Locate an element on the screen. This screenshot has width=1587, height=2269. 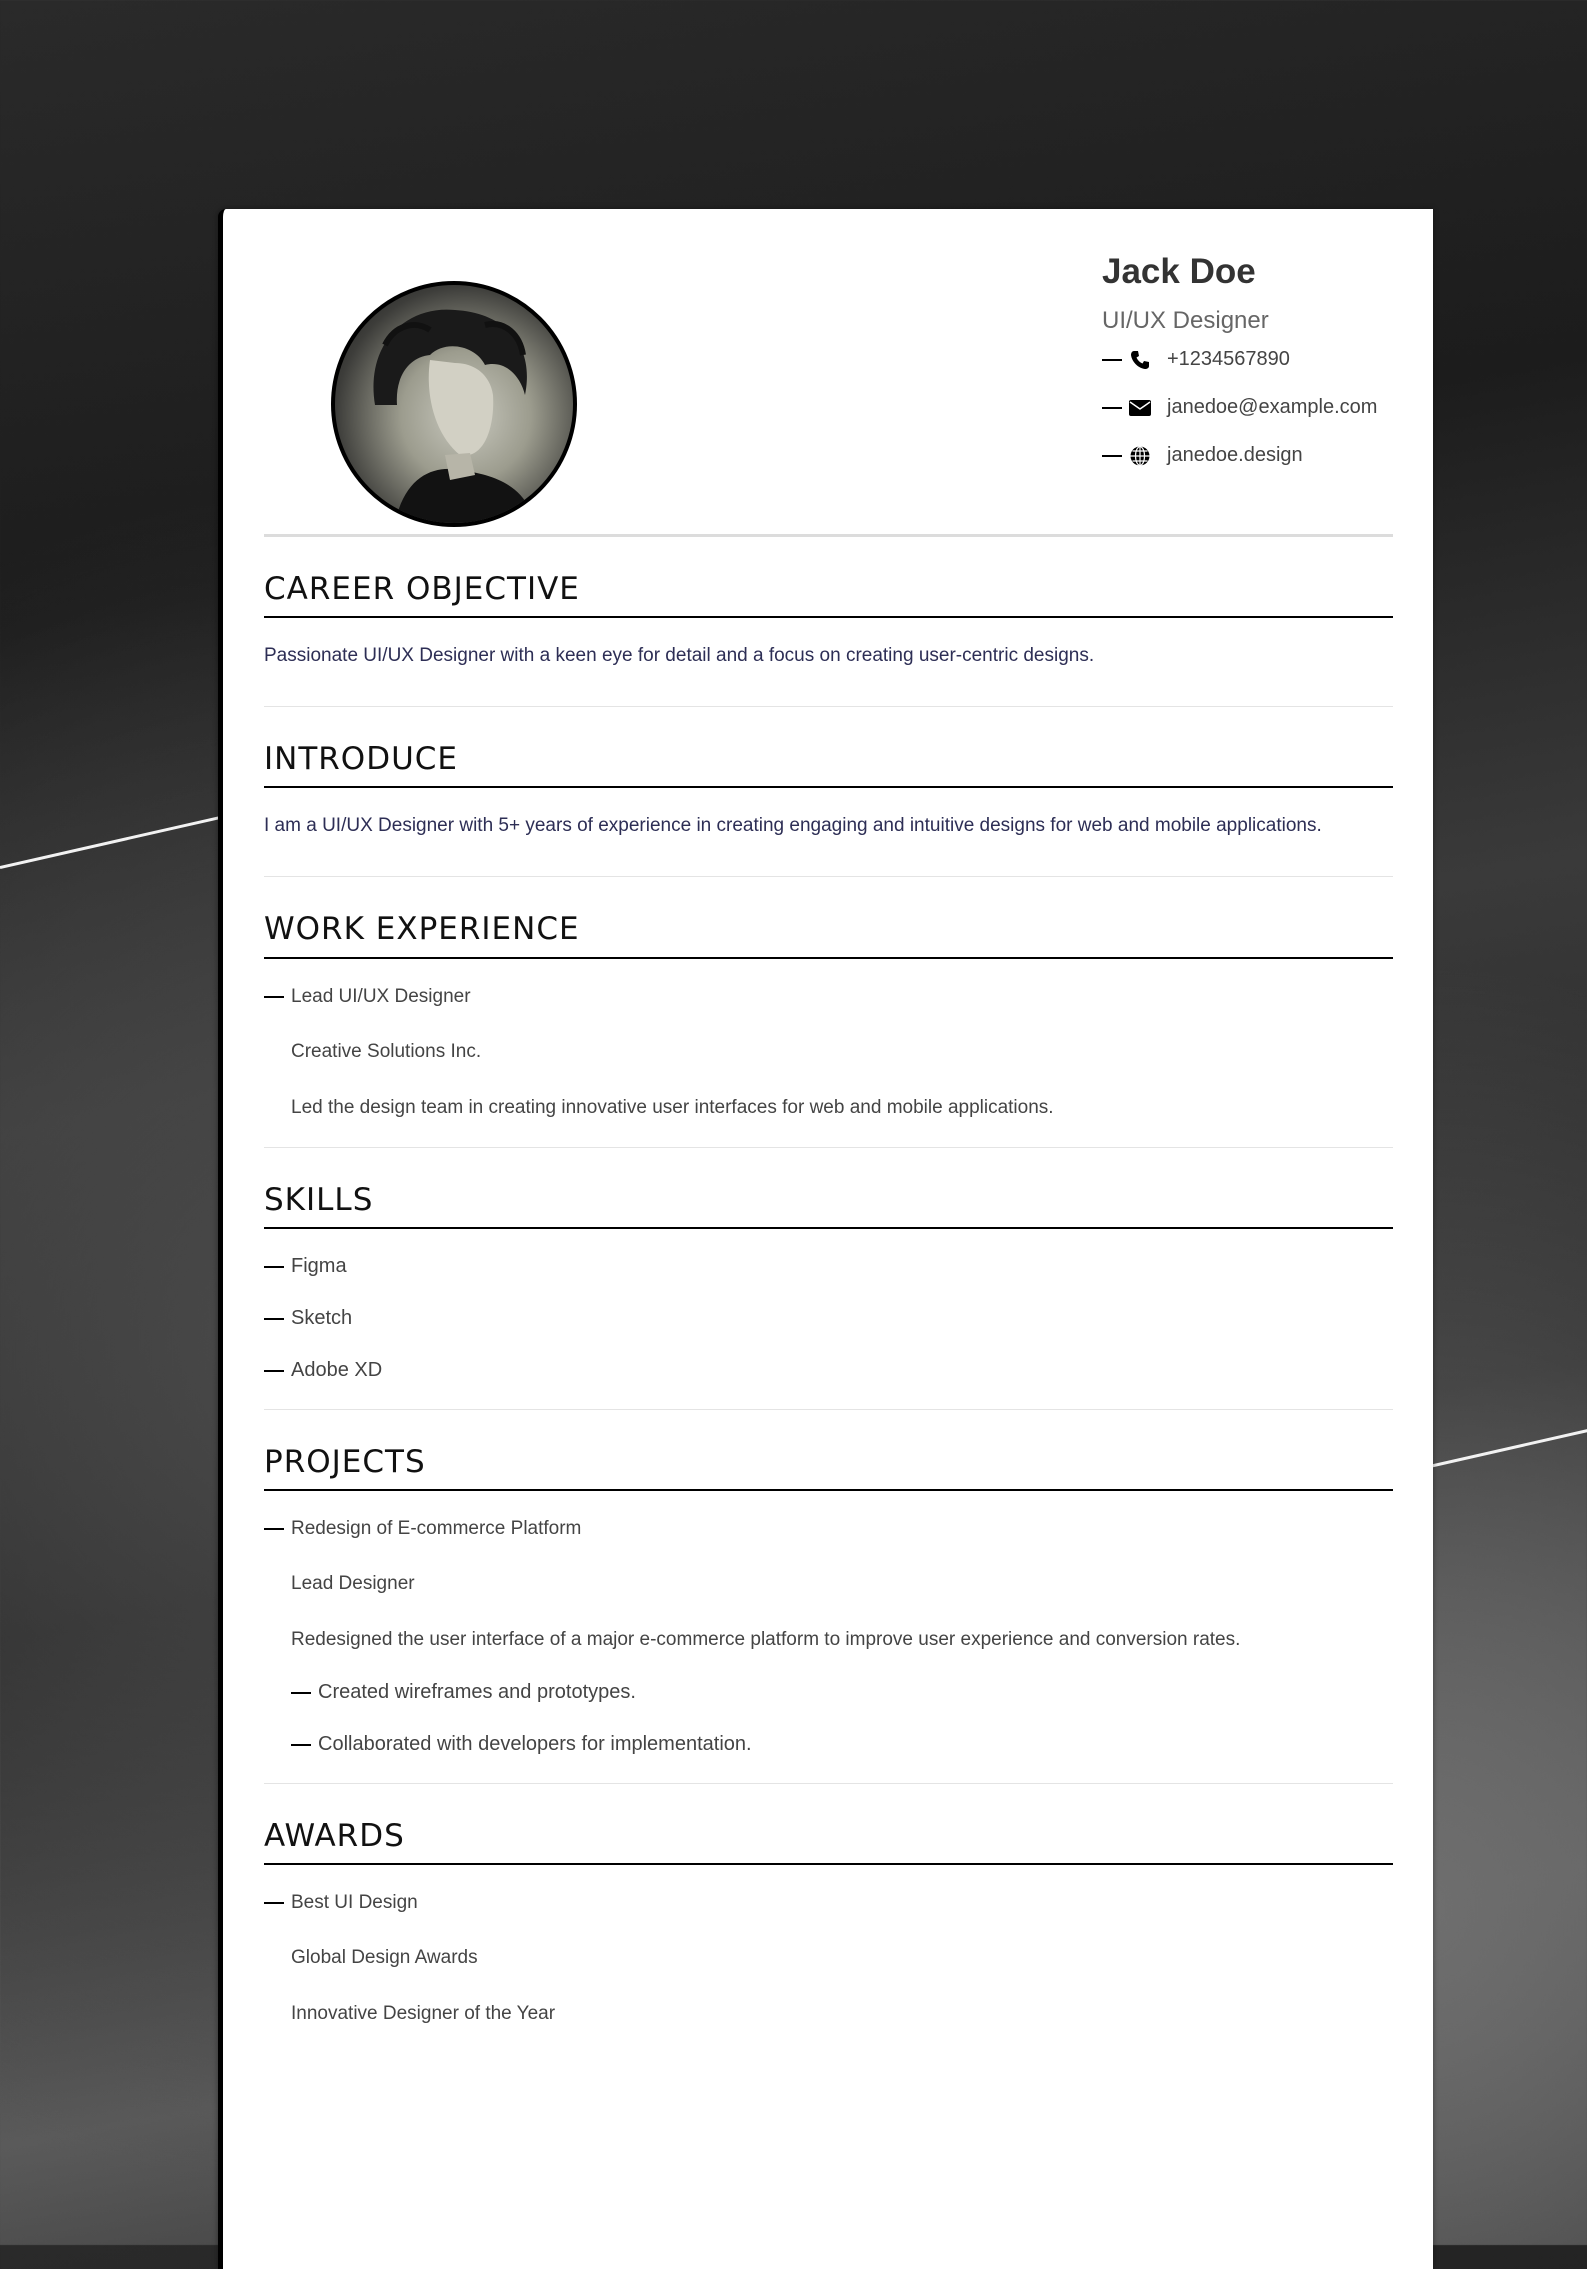
section-heading: SKILLS is located at coordinates (828, 1205).